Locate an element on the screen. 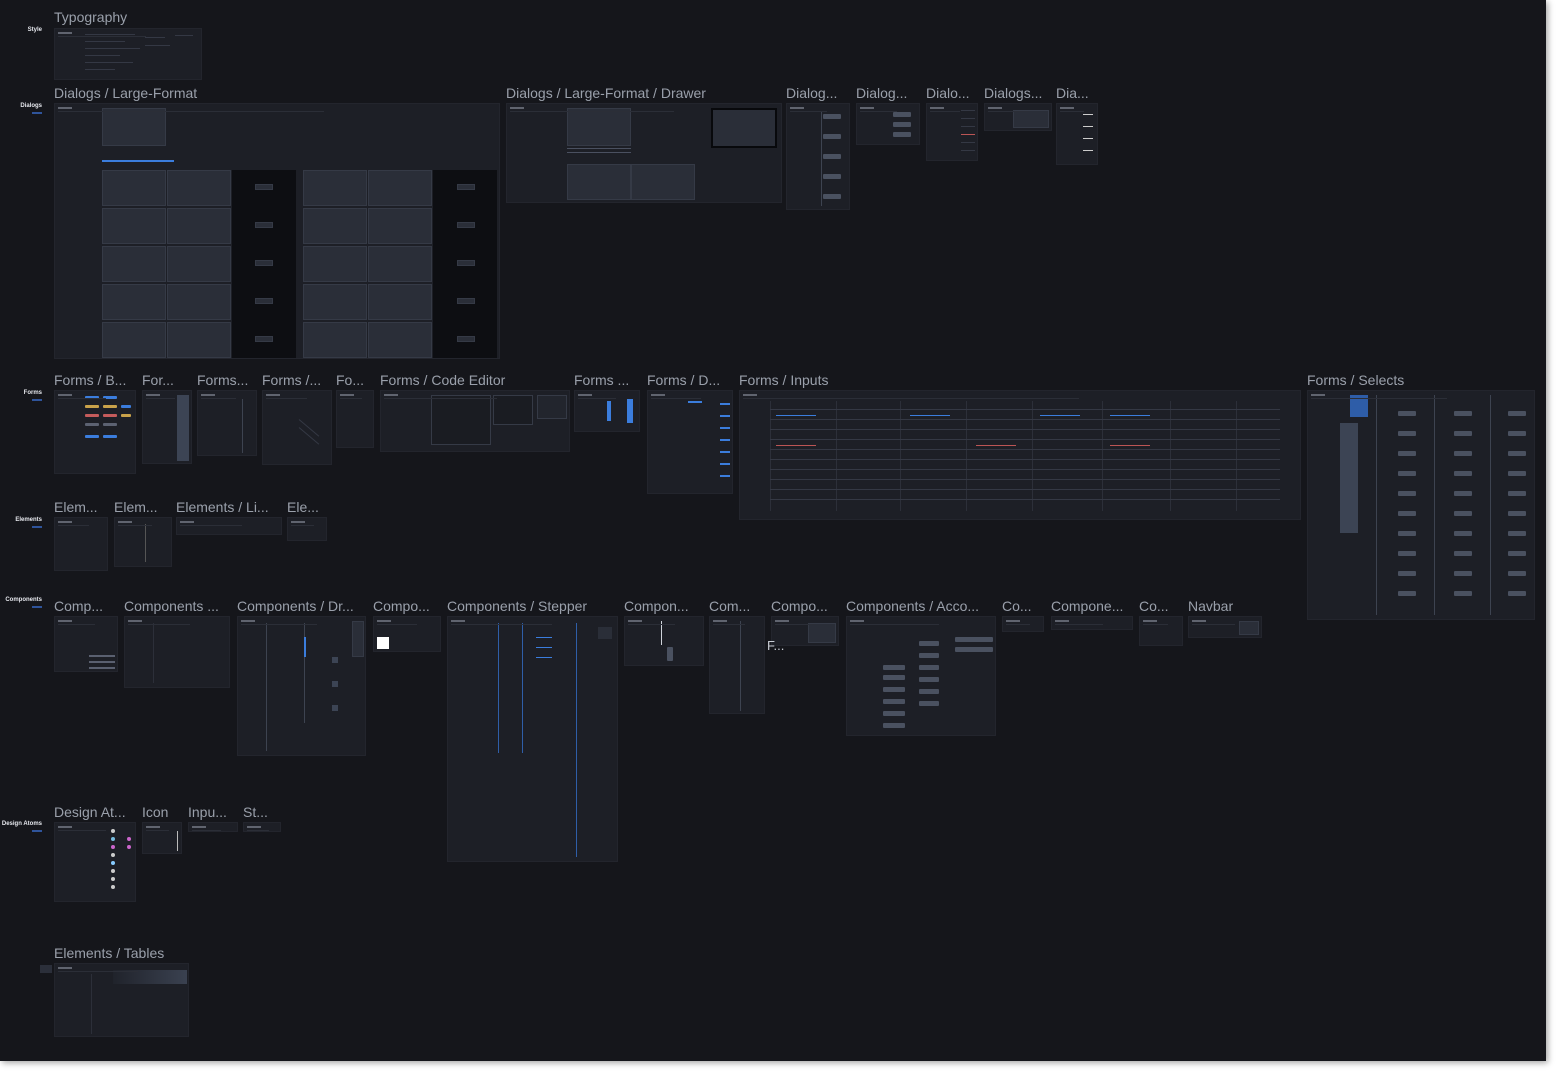 The height and width of the screenshot is (1075, 1559). frame-label-icon: Icon is located at coordinates (162, 812).